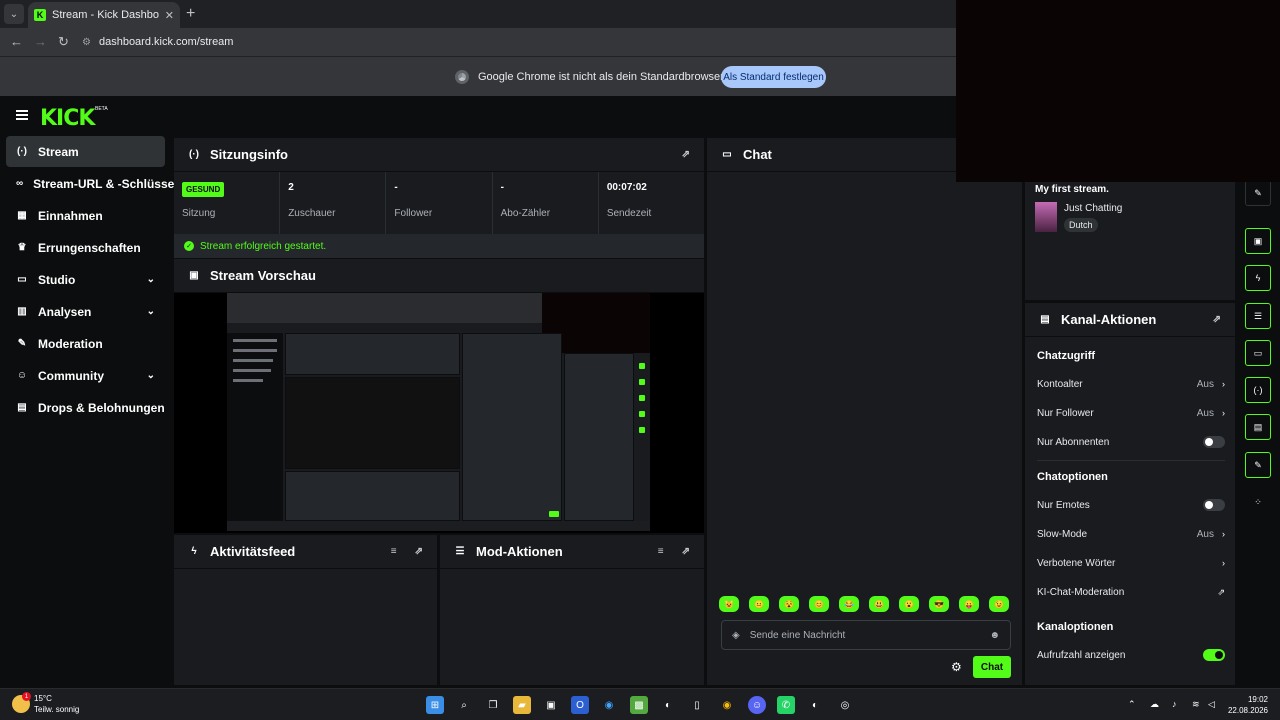  I want to click on mic-icon: ♪, so click(1174, 704).